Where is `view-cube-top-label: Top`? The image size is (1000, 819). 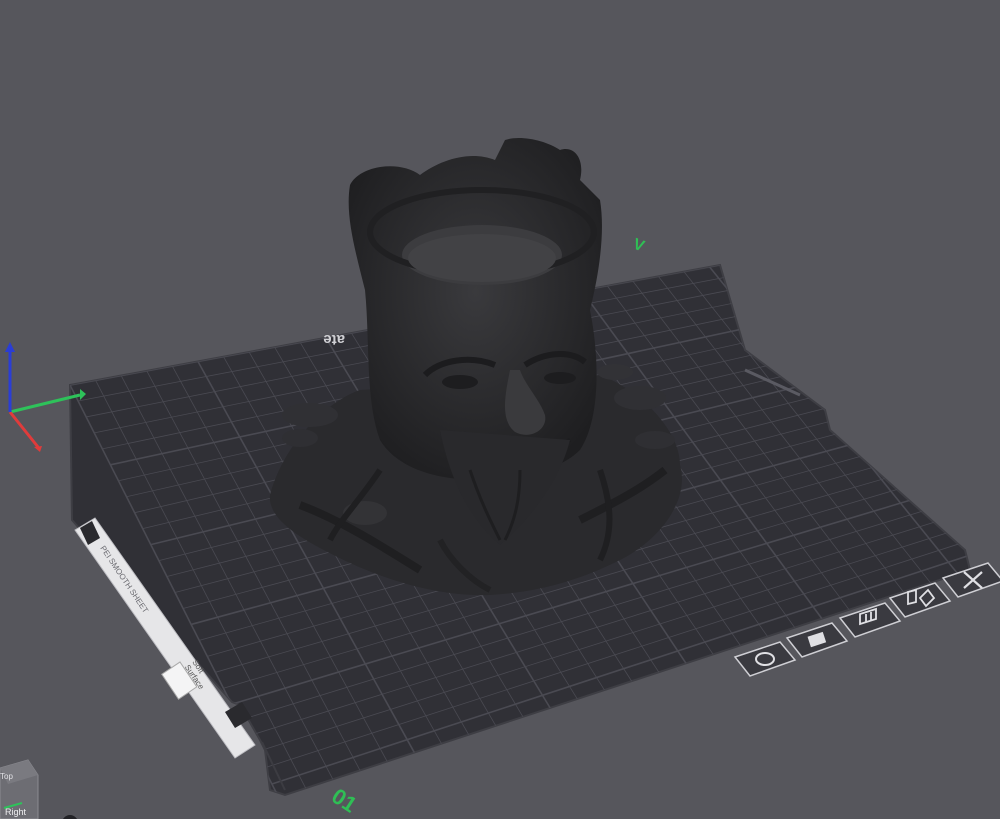 view-cube-top-label: Top is located at coordinates (6, 776).